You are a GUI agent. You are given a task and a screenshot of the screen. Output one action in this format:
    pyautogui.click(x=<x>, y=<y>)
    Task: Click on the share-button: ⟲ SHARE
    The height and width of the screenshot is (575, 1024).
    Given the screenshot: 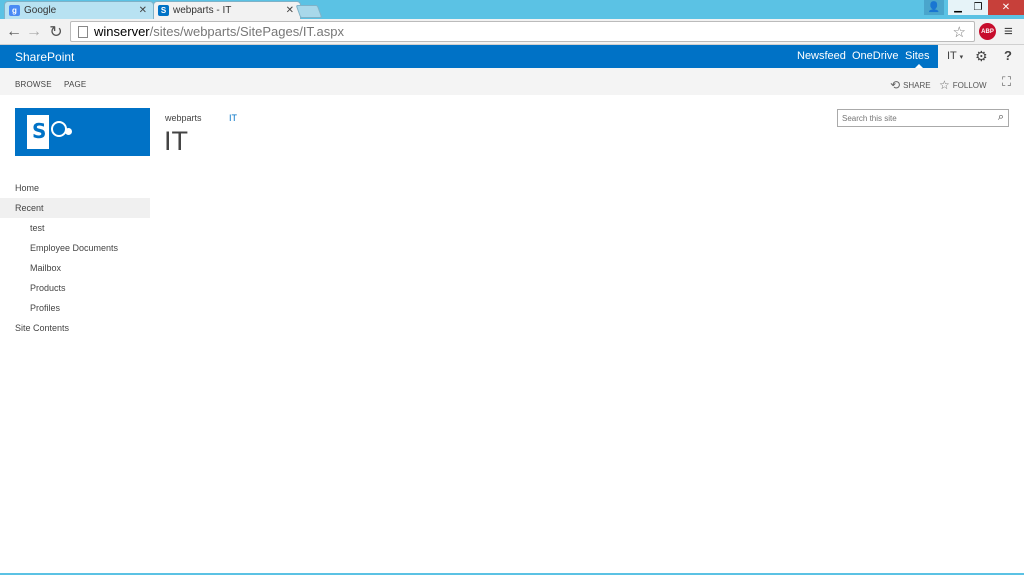 What is the action you would take?
    pyautogui.click(x=910, y=85)
    